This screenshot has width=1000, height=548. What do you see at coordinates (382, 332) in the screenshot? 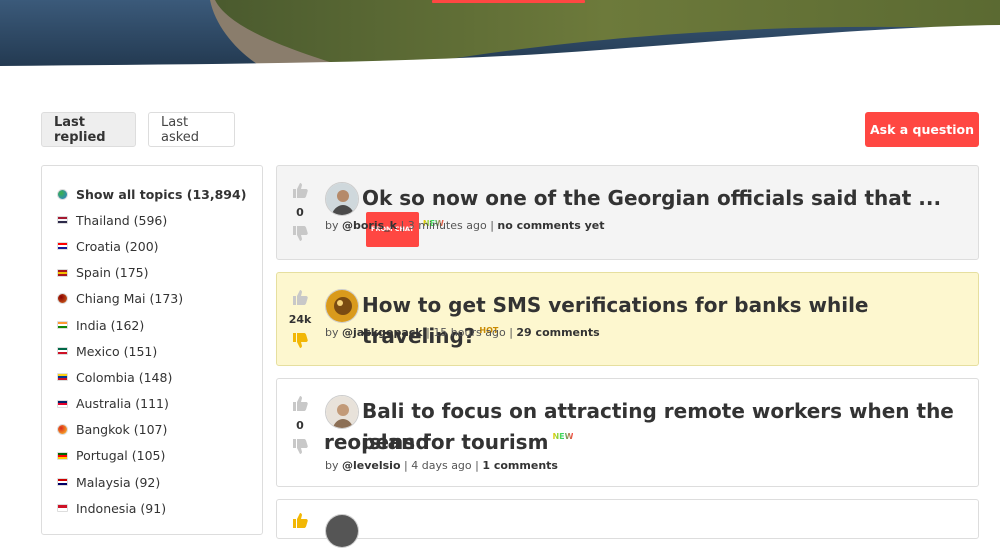
I see `author-link: @jackgopack` at bounding box center [382, 332].